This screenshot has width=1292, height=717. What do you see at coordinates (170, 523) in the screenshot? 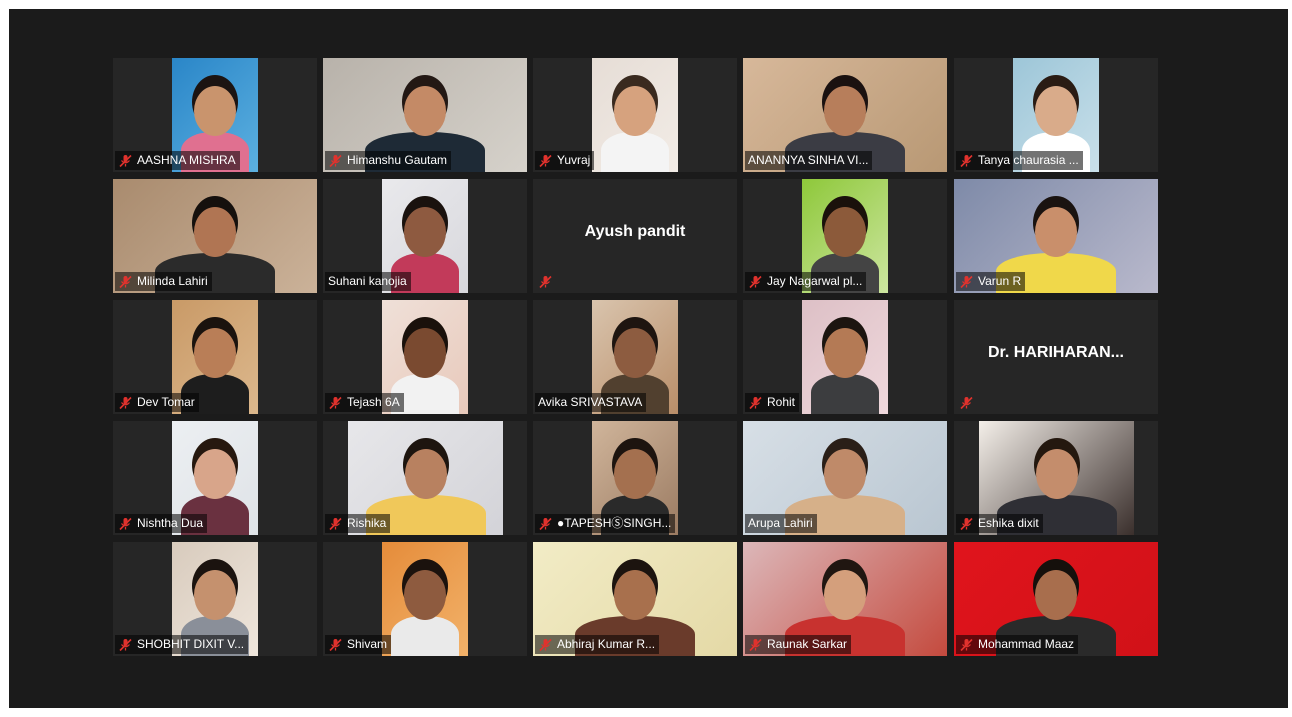
I see `participant-name: Nishtha Dua` at bounding box center [170, 523].